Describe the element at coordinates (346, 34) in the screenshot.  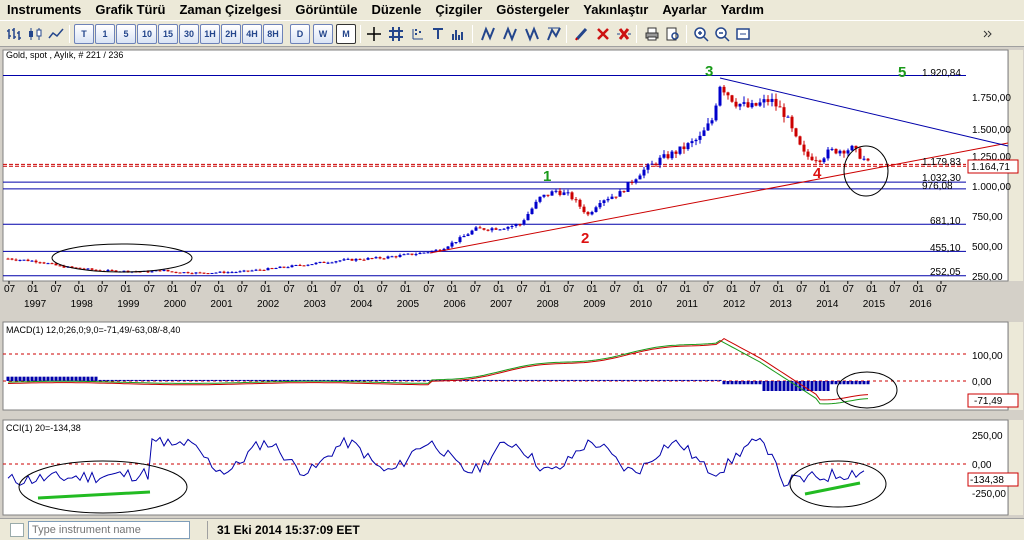
I see `timeframe-monthly-button: M` at that location.